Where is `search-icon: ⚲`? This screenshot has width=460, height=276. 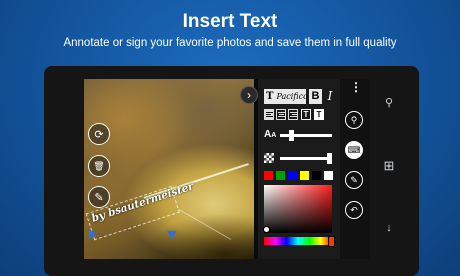 search-icon: ⚲ is located at coordinates (389, 103).